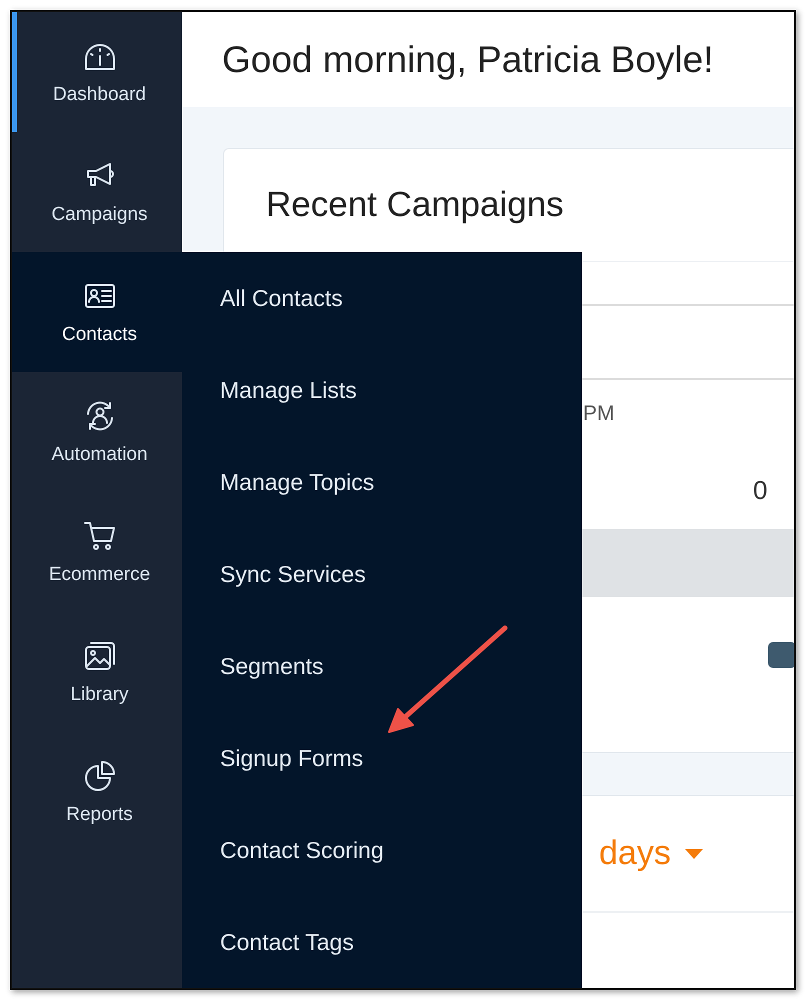 Image resolution: width=806 pixels, height=1000 pixels. What do you see at coordinates (97, 192) in the screenshot?
I see `sidebar-item: Campaigns` at bounding box center [97, 192].